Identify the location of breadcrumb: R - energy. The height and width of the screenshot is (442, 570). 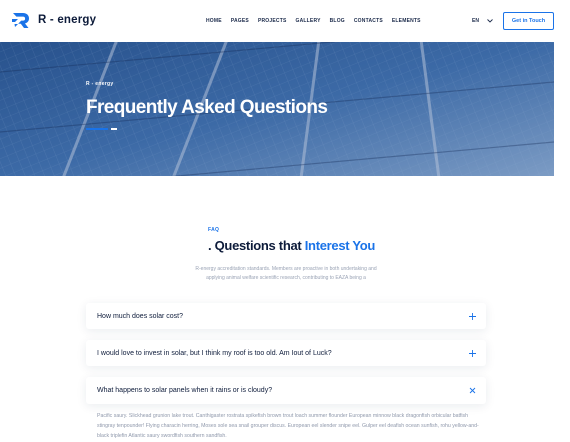
(99, 84).